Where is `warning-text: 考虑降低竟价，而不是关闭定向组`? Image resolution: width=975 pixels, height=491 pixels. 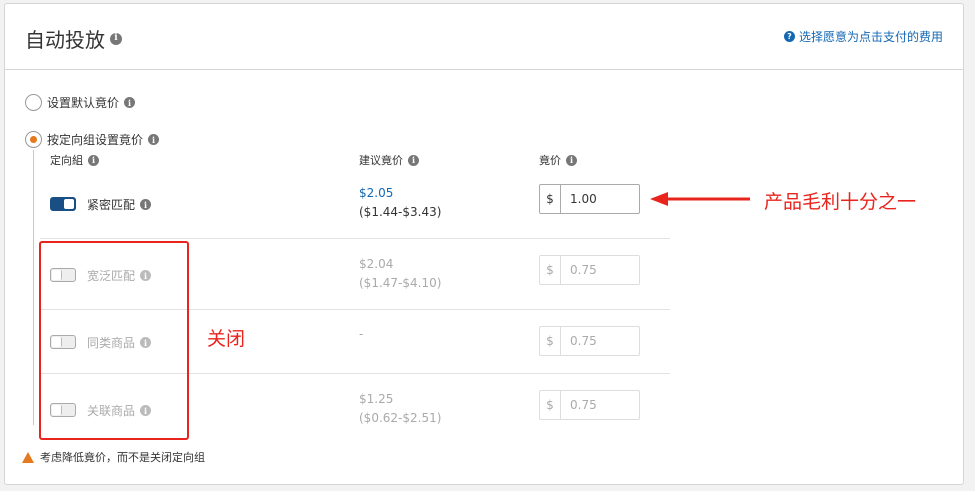 warning-text: 考虑降低竟价，而不是关闭定向组 is located at coordinates (122, 457).